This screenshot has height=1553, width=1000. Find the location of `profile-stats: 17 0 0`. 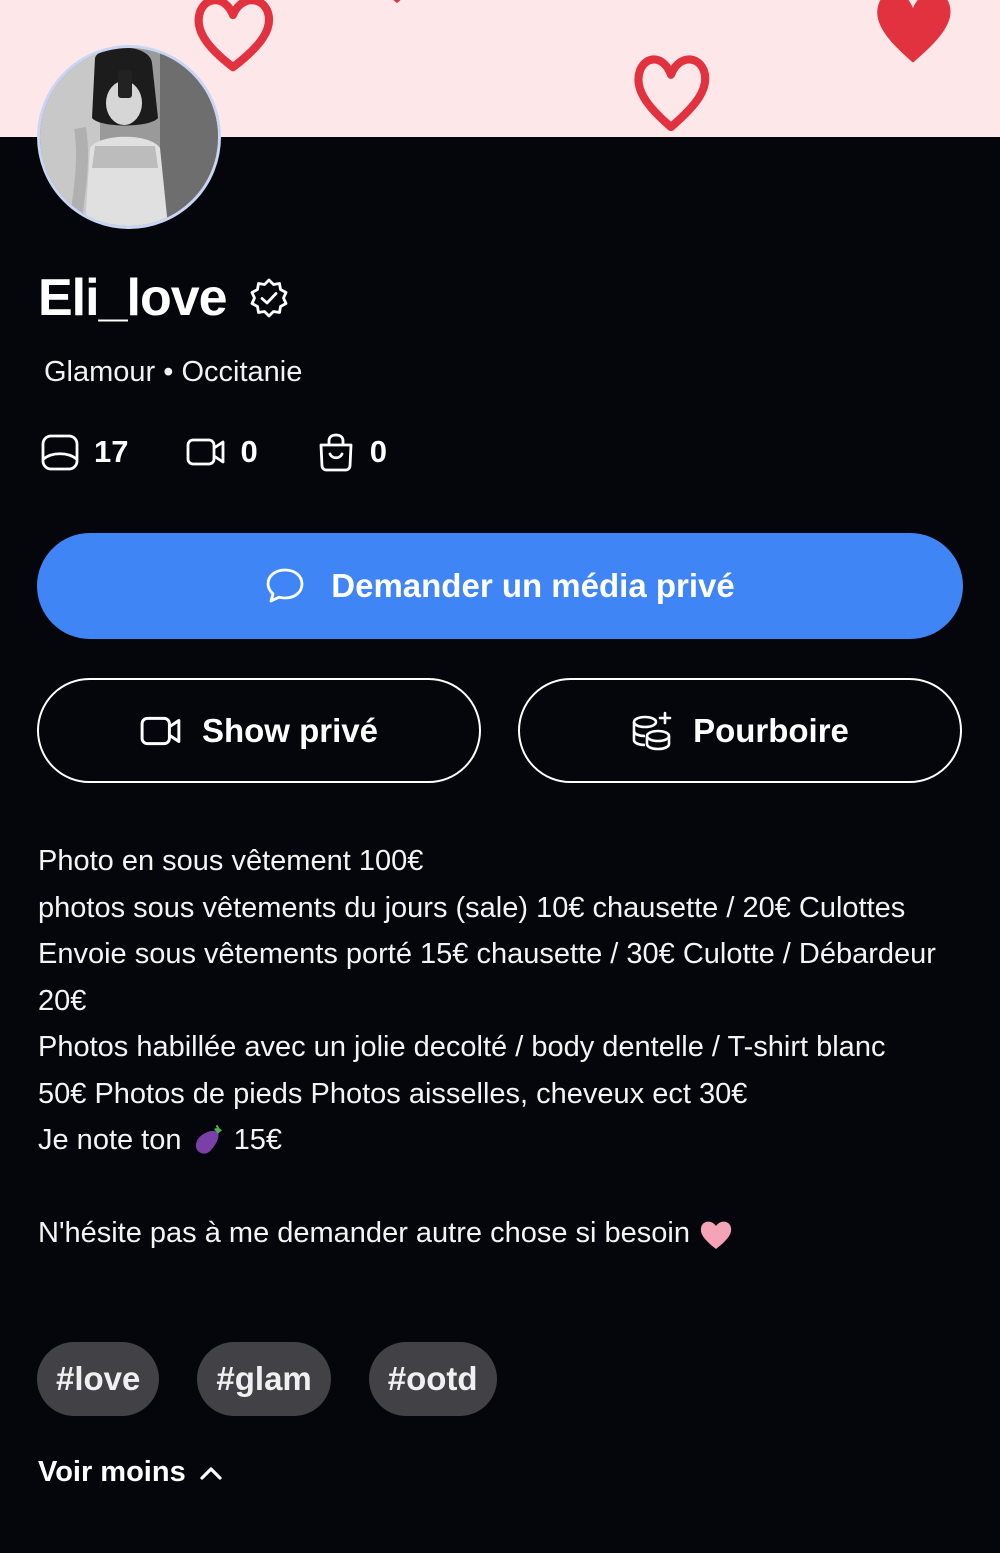

profile-stats: 17 0 0 is located at coordinates (242, 452).